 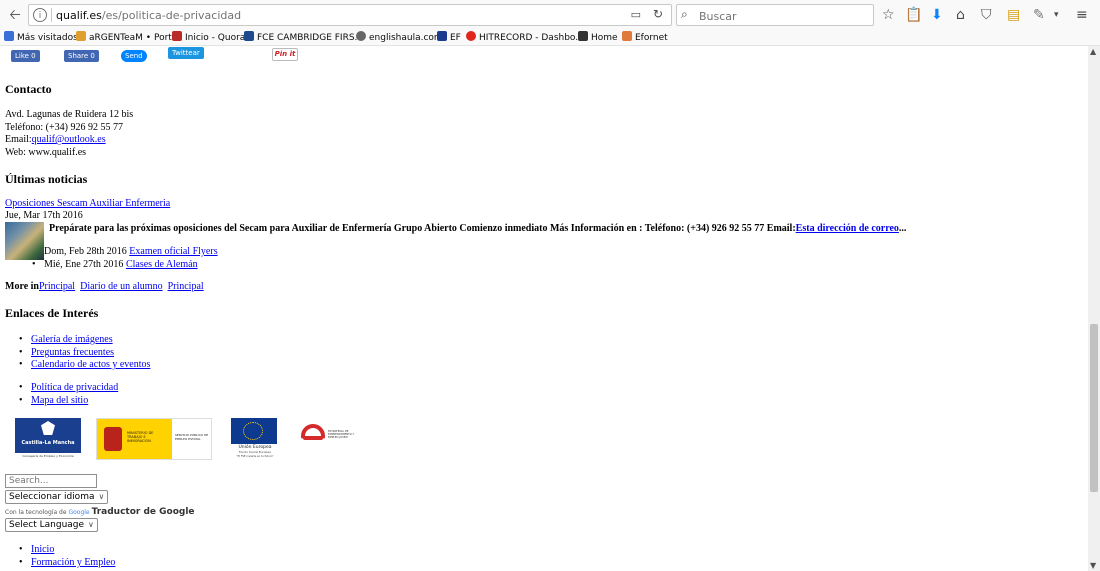 What do you see at coordinates (74, 387) in the screenshot?
I see `privacy-link: Política de privacidad` at bounding box center [74, 387].